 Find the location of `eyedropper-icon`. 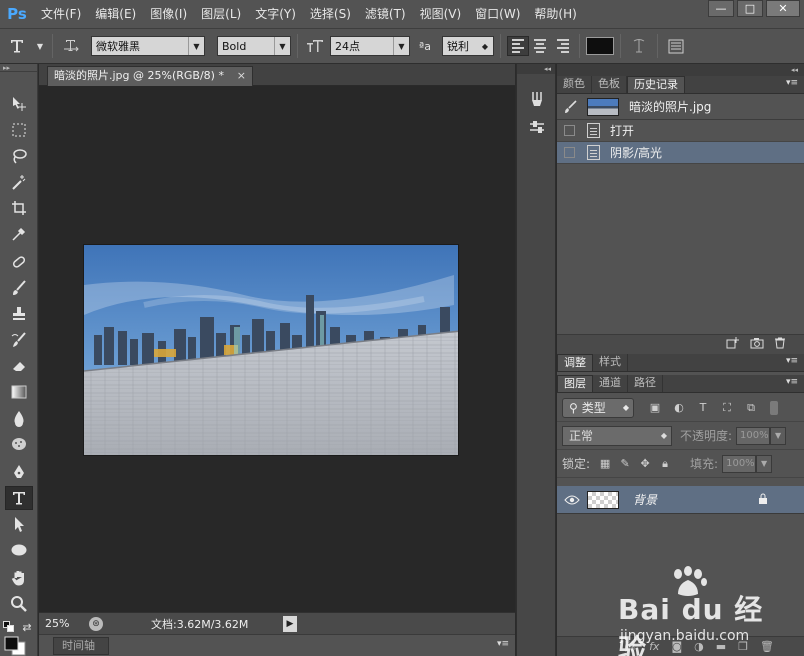

eyedropper-icon is located at coordinates (19, 234).